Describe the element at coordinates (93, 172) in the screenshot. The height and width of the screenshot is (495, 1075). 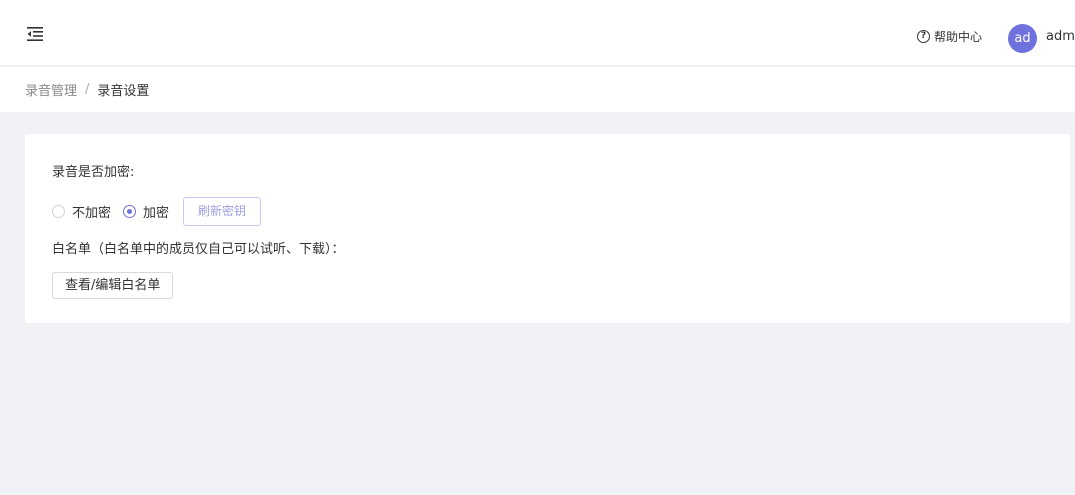
I see `encrypt-label: 录音是否加密:` at that location.